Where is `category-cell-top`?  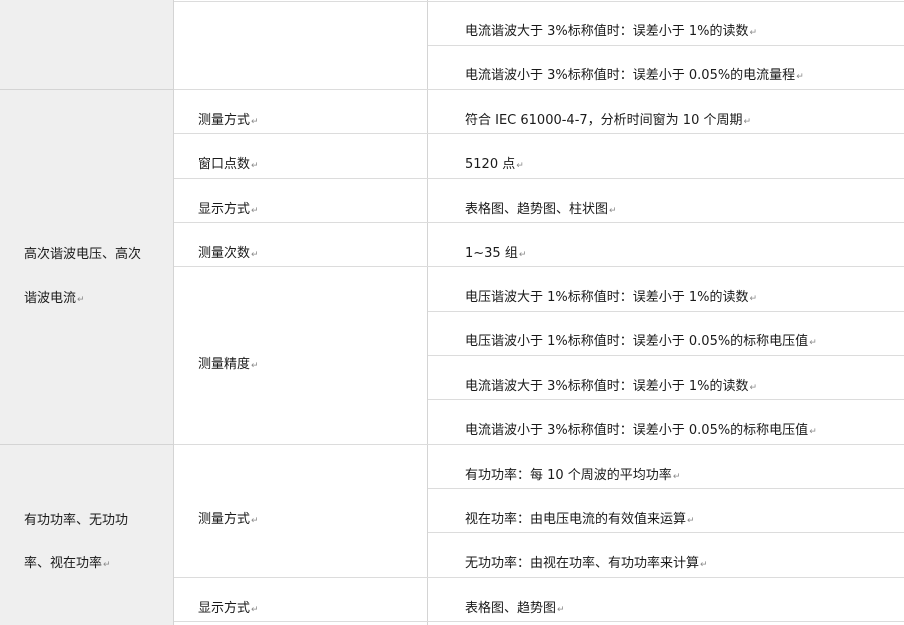
category-cell-top is located at coordinates (87, 44).